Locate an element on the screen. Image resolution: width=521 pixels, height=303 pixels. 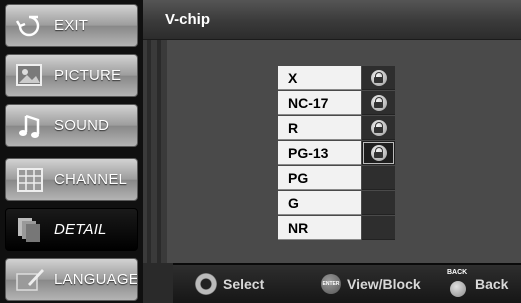
channel-grid-icon is located at coordinates (30, 180).